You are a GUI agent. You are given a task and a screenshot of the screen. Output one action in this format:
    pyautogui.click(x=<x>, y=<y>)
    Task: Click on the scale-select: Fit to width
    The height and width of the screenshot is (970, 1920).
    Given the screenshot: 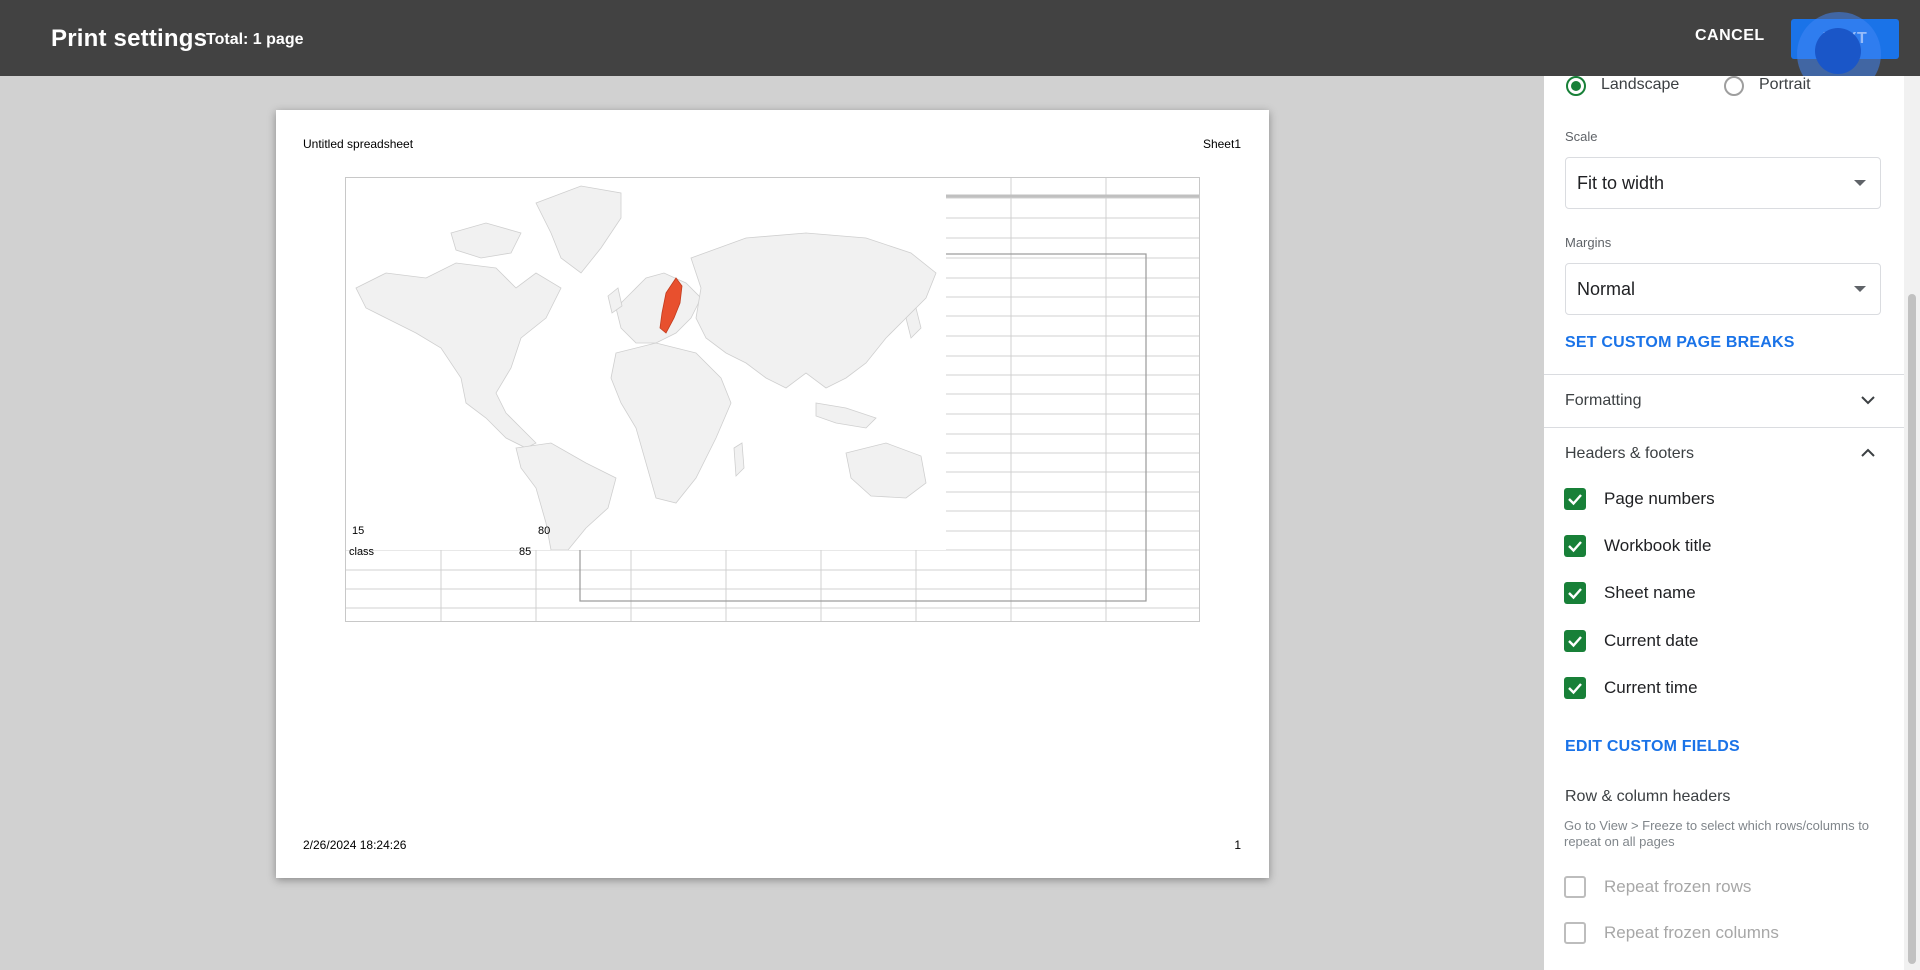 What is the action you would take?
    pyautogui.click(x=1723, y=183)
    